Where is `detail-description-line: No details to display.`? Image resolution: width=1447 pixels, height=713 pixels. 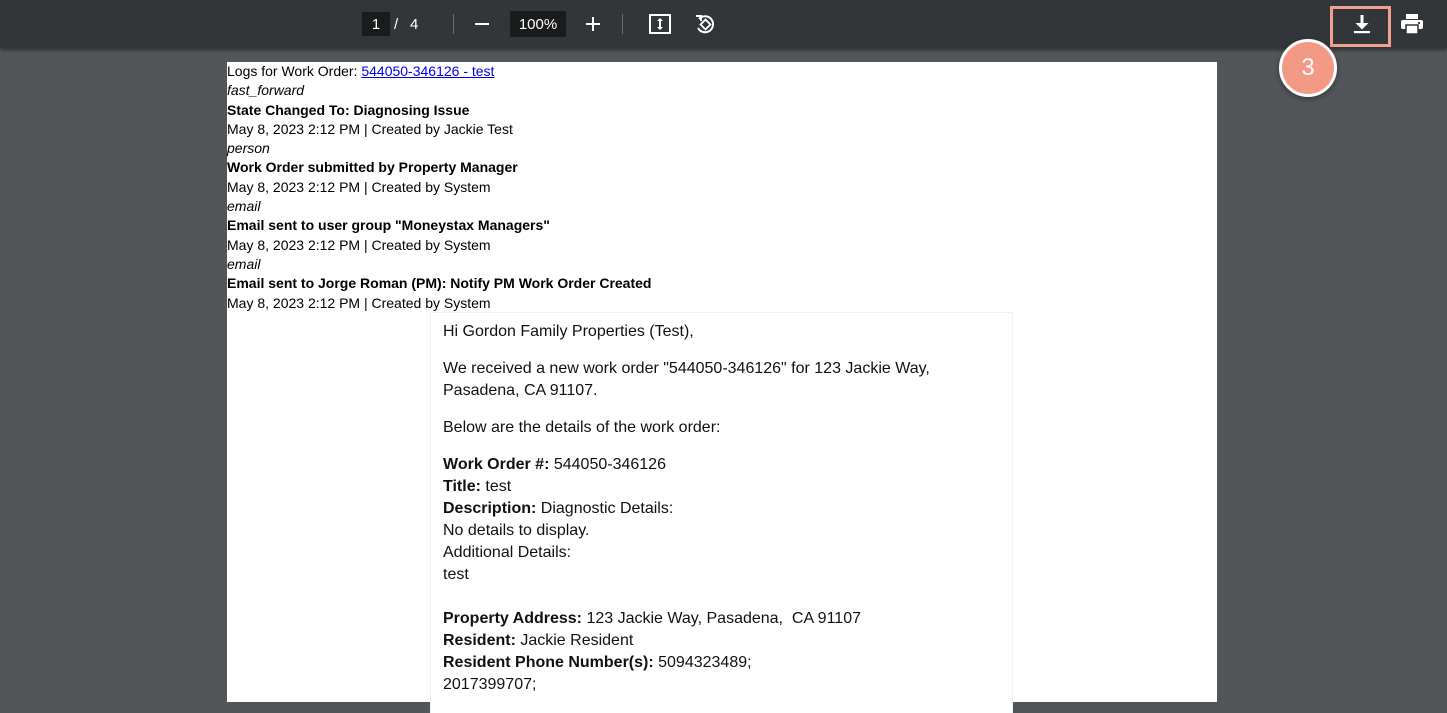 detail-description-line: No details to display. is located at coordinates (516, 530).